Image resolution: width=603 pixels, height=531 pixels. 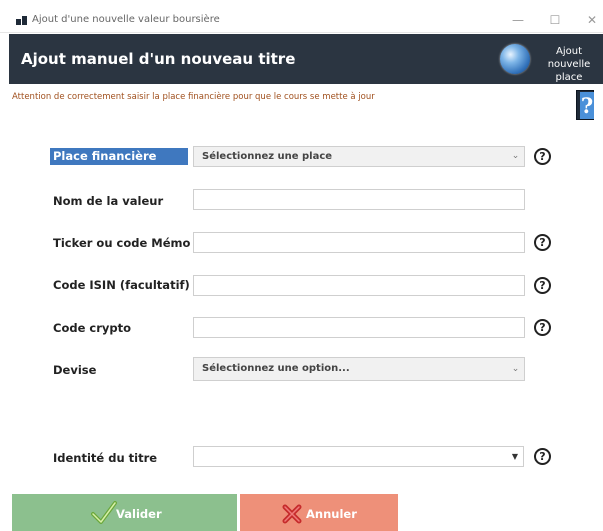 I want to click on background-strip, so click(x=301, y=4).